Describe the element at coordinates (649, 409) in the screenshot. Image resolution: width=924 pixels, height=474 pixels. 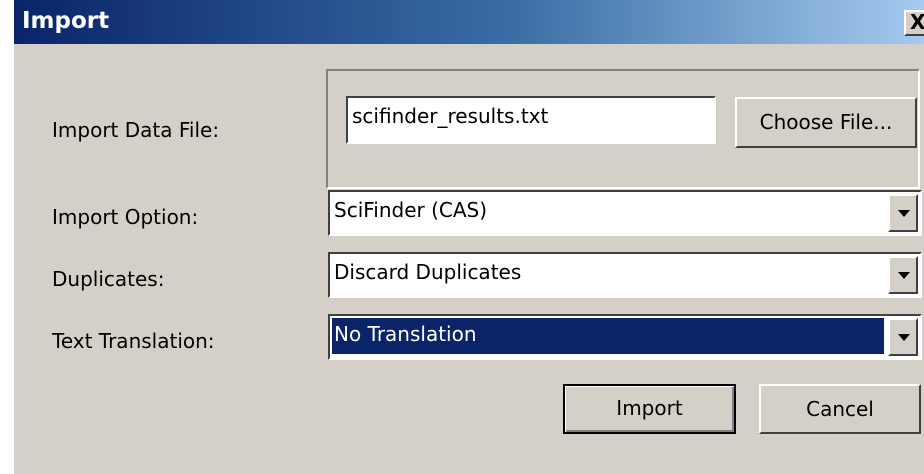
I see `import-button: Import` at that location.